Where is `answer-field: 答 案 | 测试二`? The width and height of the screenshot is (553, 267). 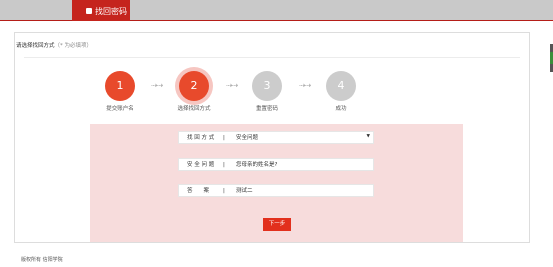 answer-field: 答 案 | 测试二 is located at coordinates (276, 190).